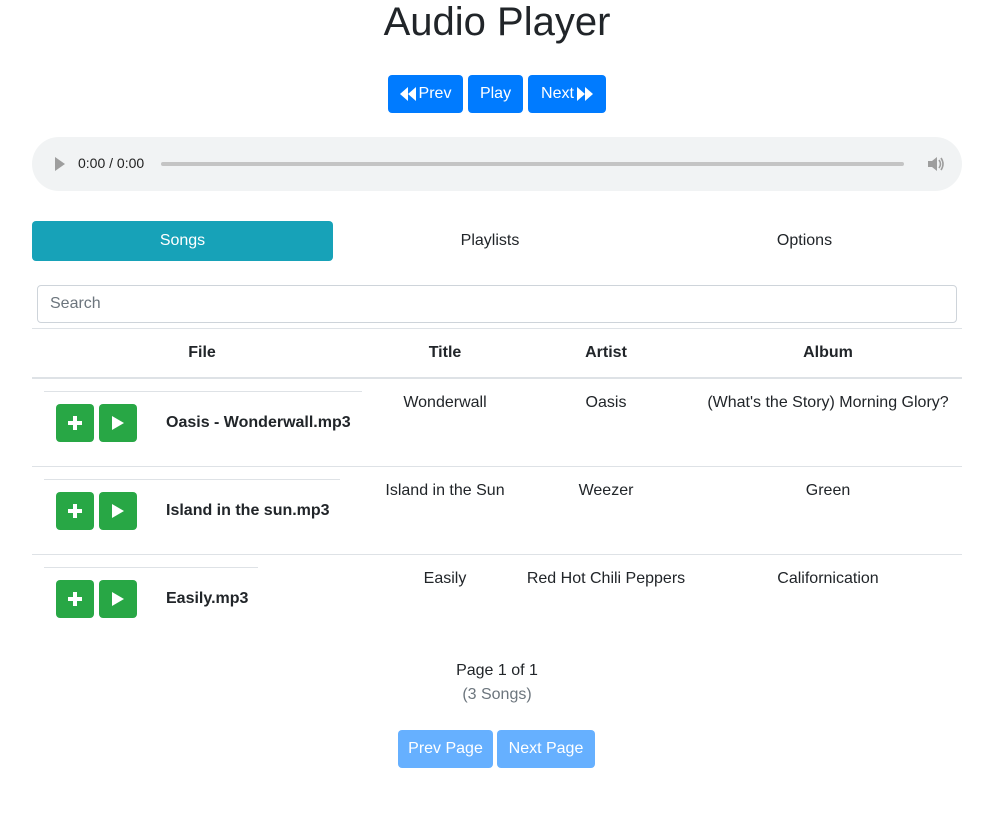  What do you see at coordinates (546, 749) in the screenshot?
I see `next-page-button: Next Page` at bounding box center [546, 749].